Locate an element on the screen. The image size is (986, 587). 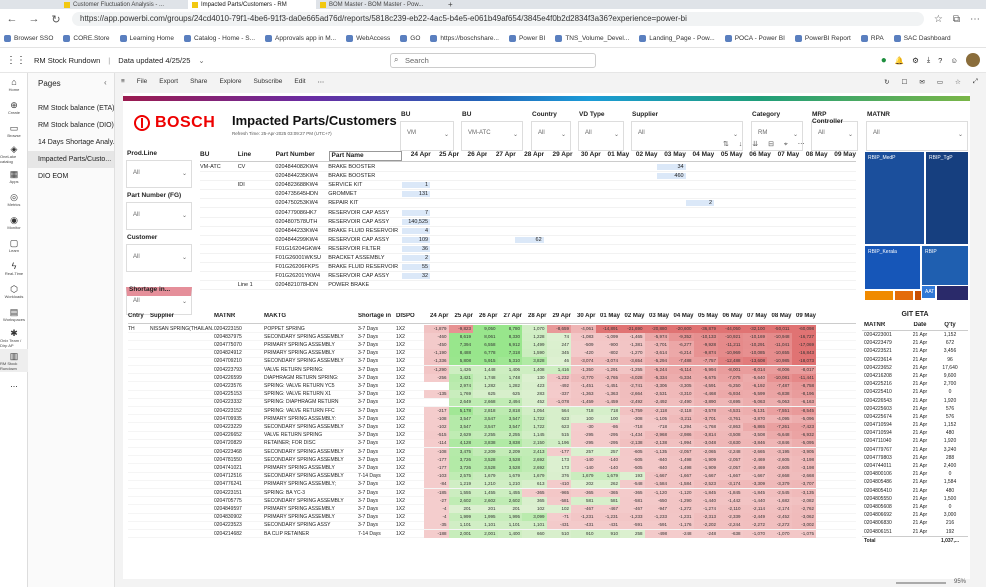
rail-apps: ▦ Apps is located at coordinates (14, 176).